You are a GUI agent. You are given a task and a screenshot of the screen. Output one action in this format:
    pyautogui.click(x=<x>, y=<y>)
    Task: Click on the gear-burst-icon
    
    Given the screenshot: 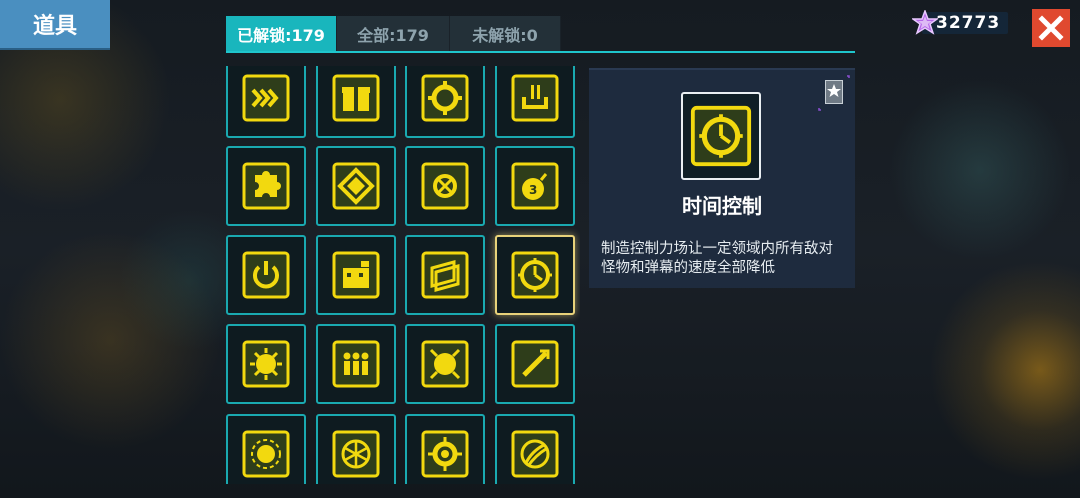 What is the action you would take?
    pyautogui.click(x=266, y=454)
    